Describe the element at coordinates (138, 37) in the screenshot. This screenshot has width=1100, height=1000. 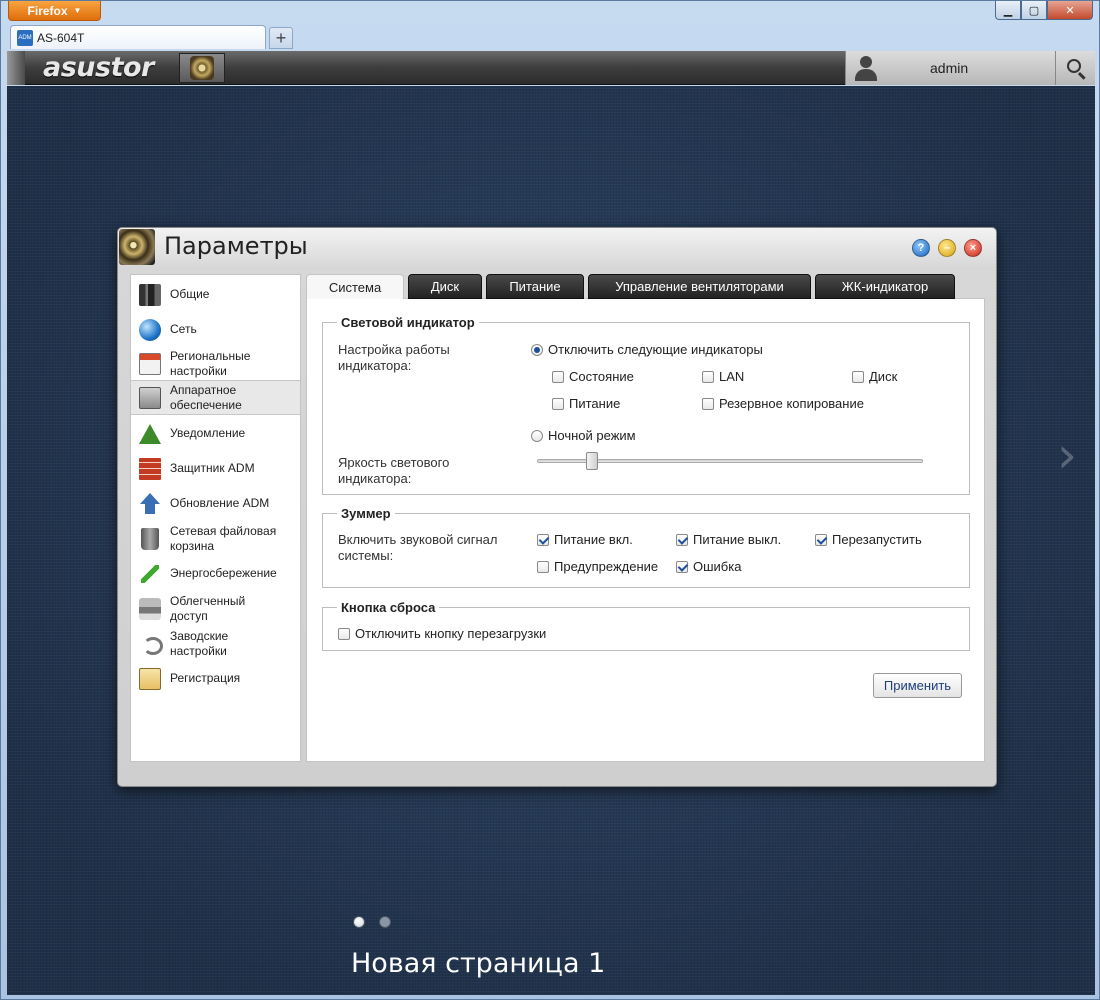
I see `browser-tab-active: ADM AS-604T` at that location.